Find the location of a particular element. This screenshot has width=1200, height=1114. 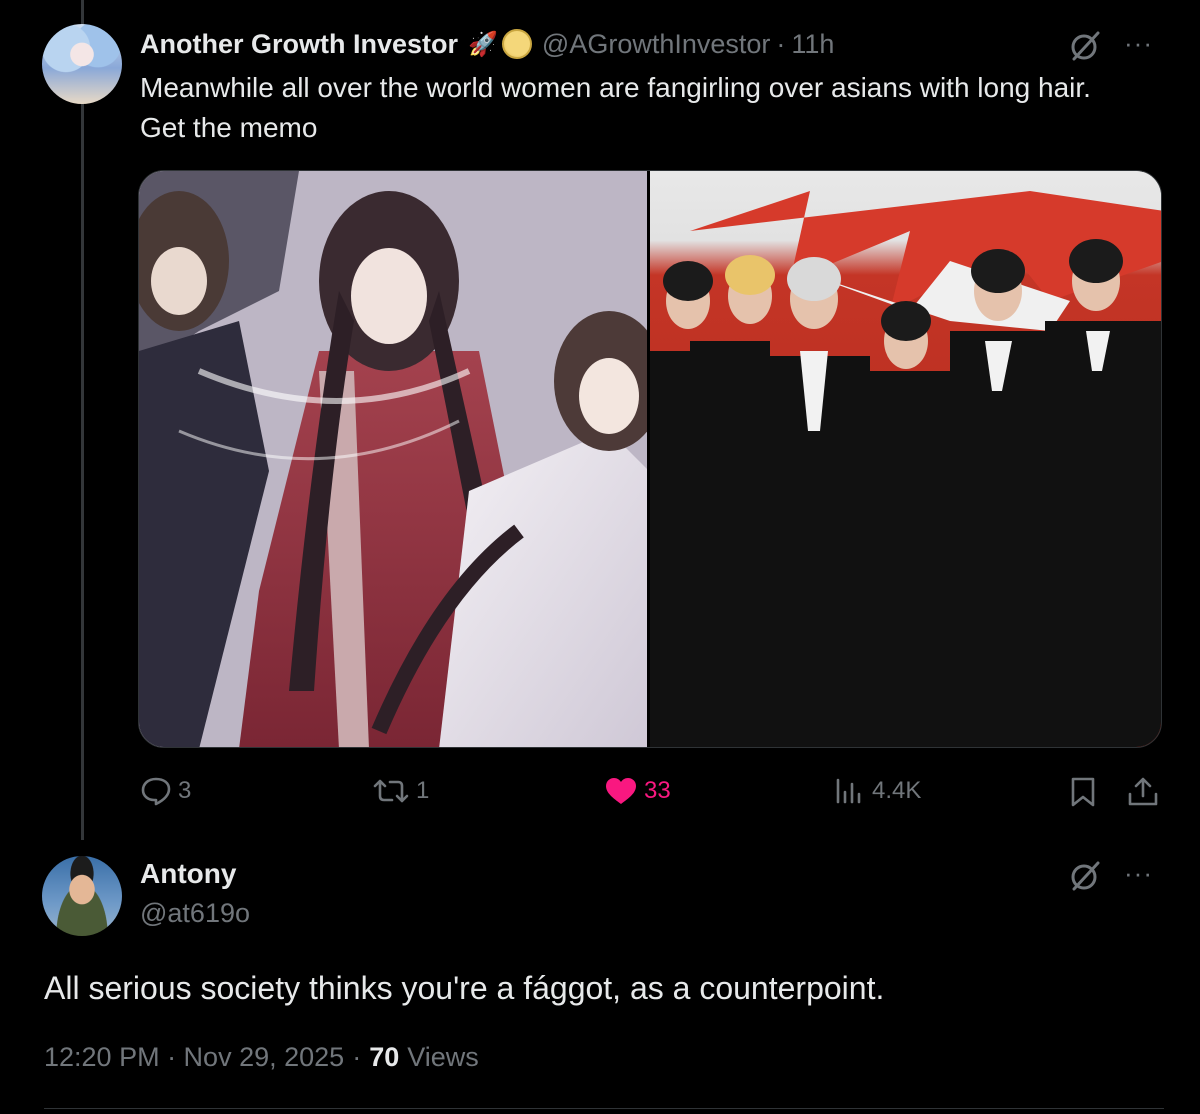

author-display-name: Antony is located at coordinates (188, 874).